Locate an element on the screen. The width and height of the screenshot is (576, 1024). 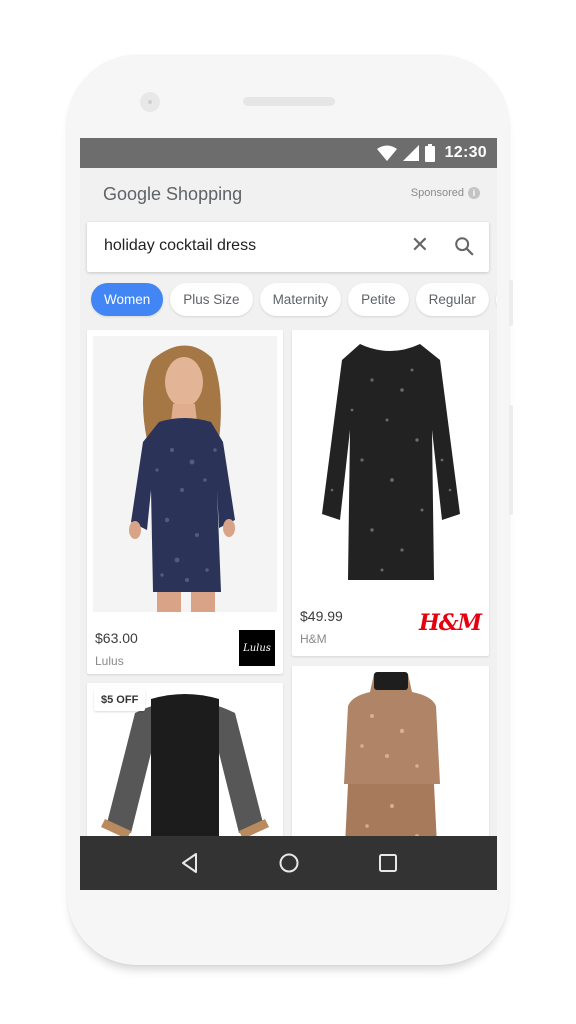
search-input: holiday cocktail dress is located at coordinates (180, 246).